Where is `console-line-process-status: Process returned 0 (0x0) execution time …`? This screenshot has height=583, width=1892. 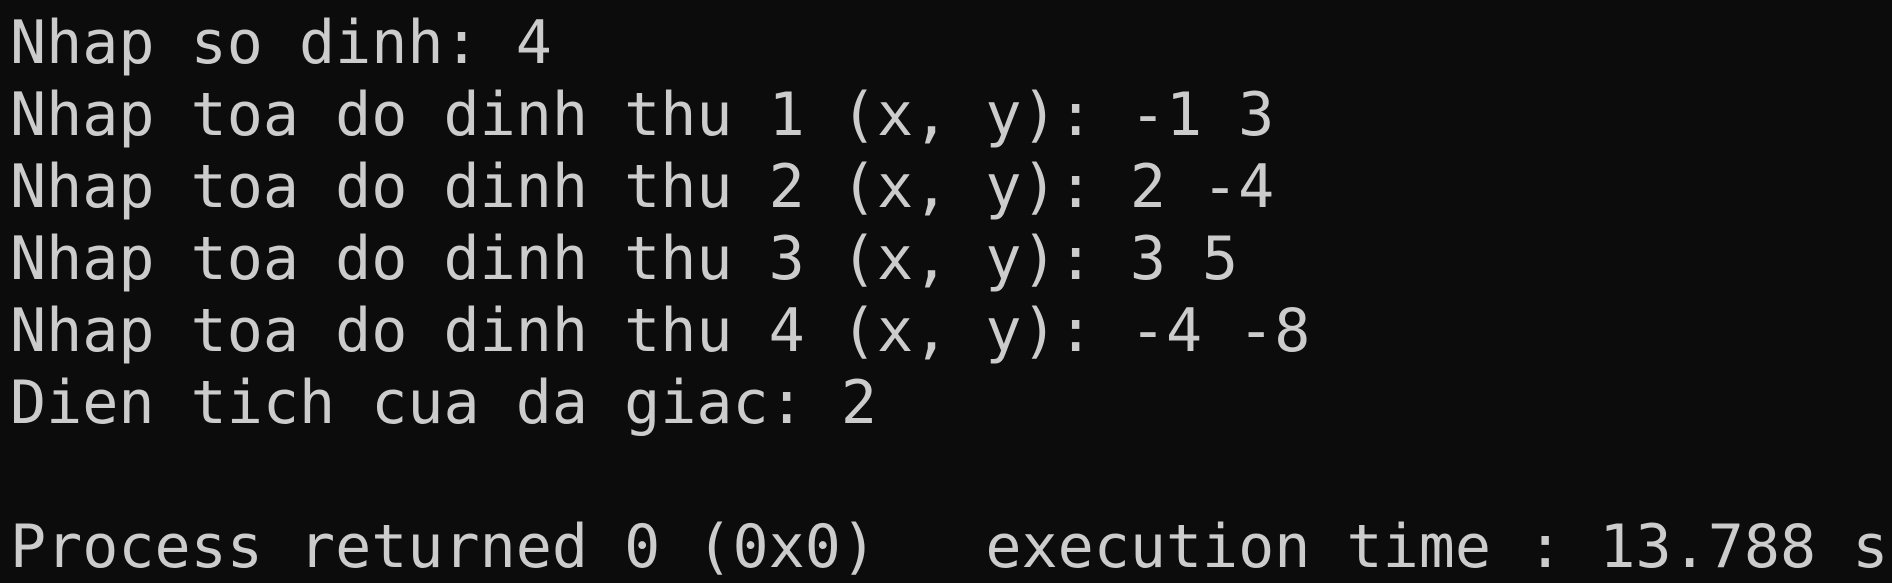
console-line-process-status: Process returned 0 (0x0) execution time … is located at coordinates (949, 547).